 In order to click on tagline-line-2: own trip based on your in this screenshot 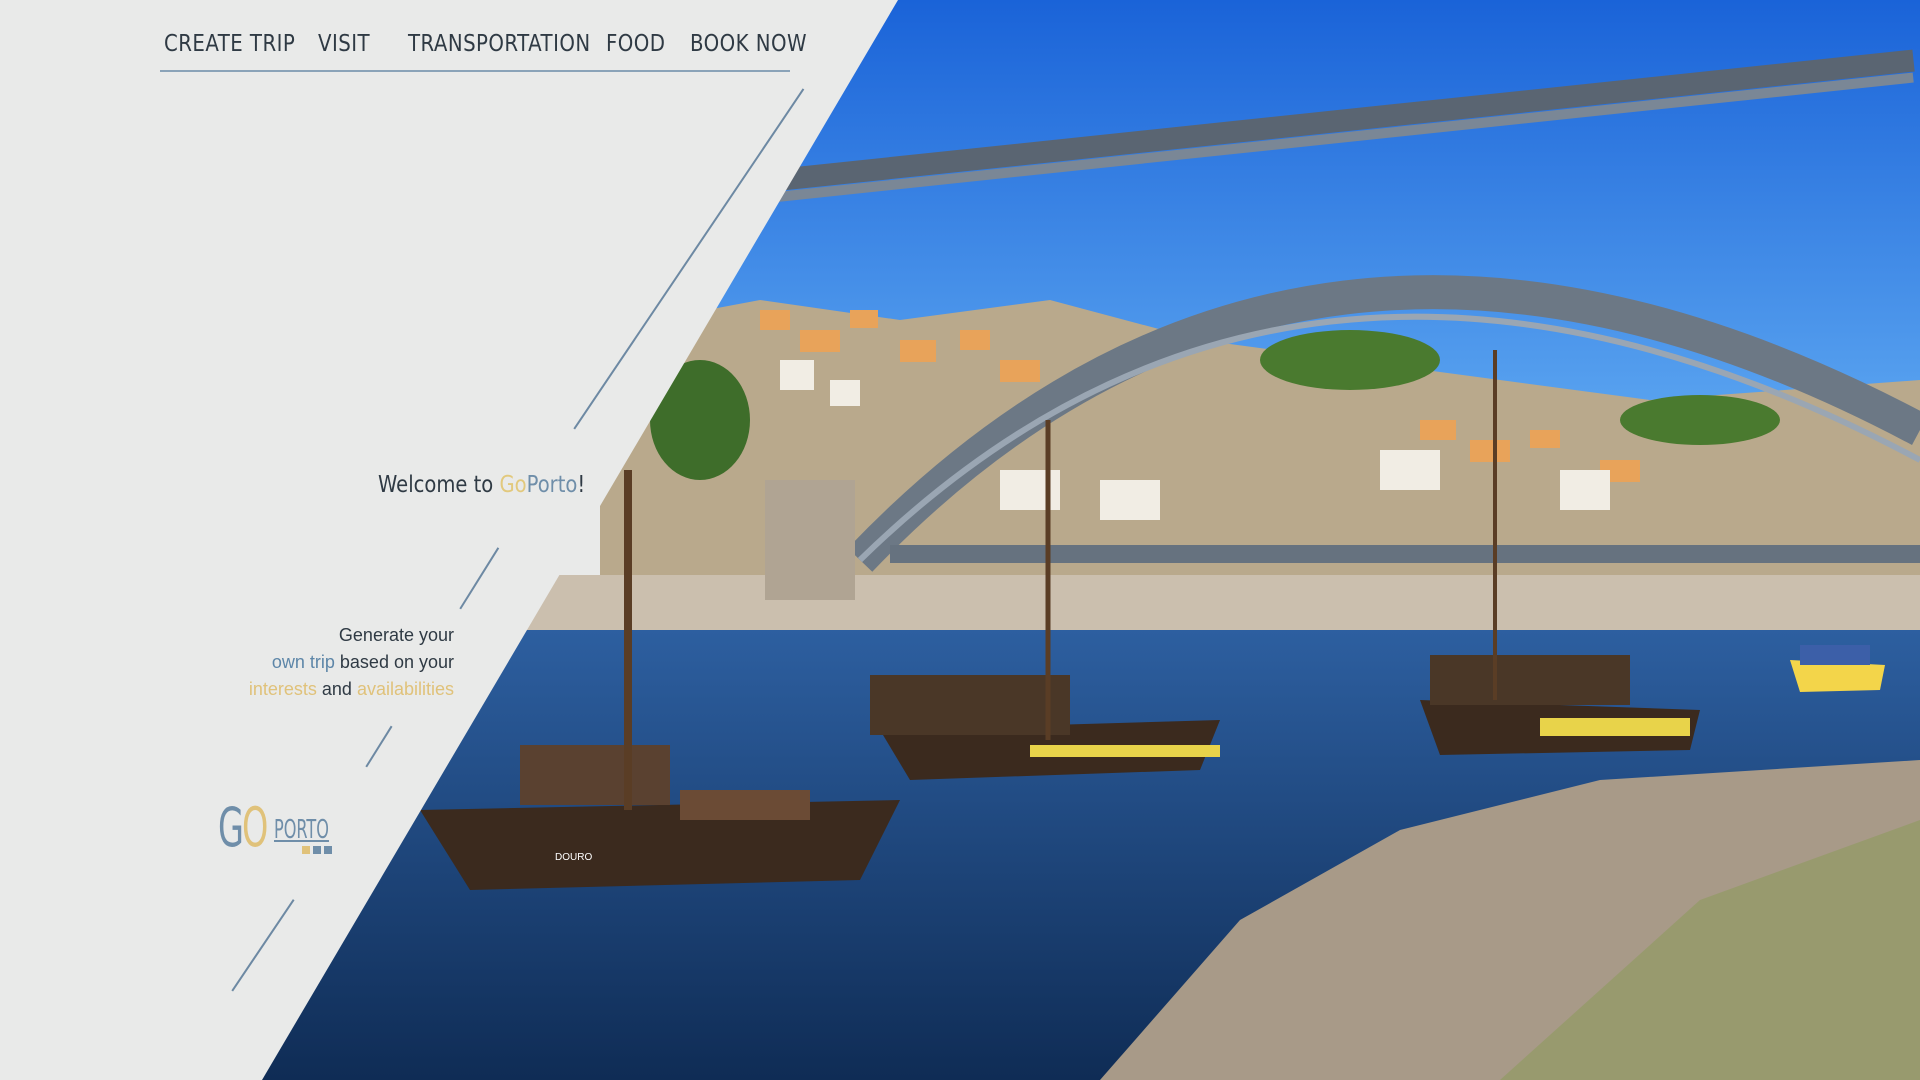, I will do `click(351, 662)`.